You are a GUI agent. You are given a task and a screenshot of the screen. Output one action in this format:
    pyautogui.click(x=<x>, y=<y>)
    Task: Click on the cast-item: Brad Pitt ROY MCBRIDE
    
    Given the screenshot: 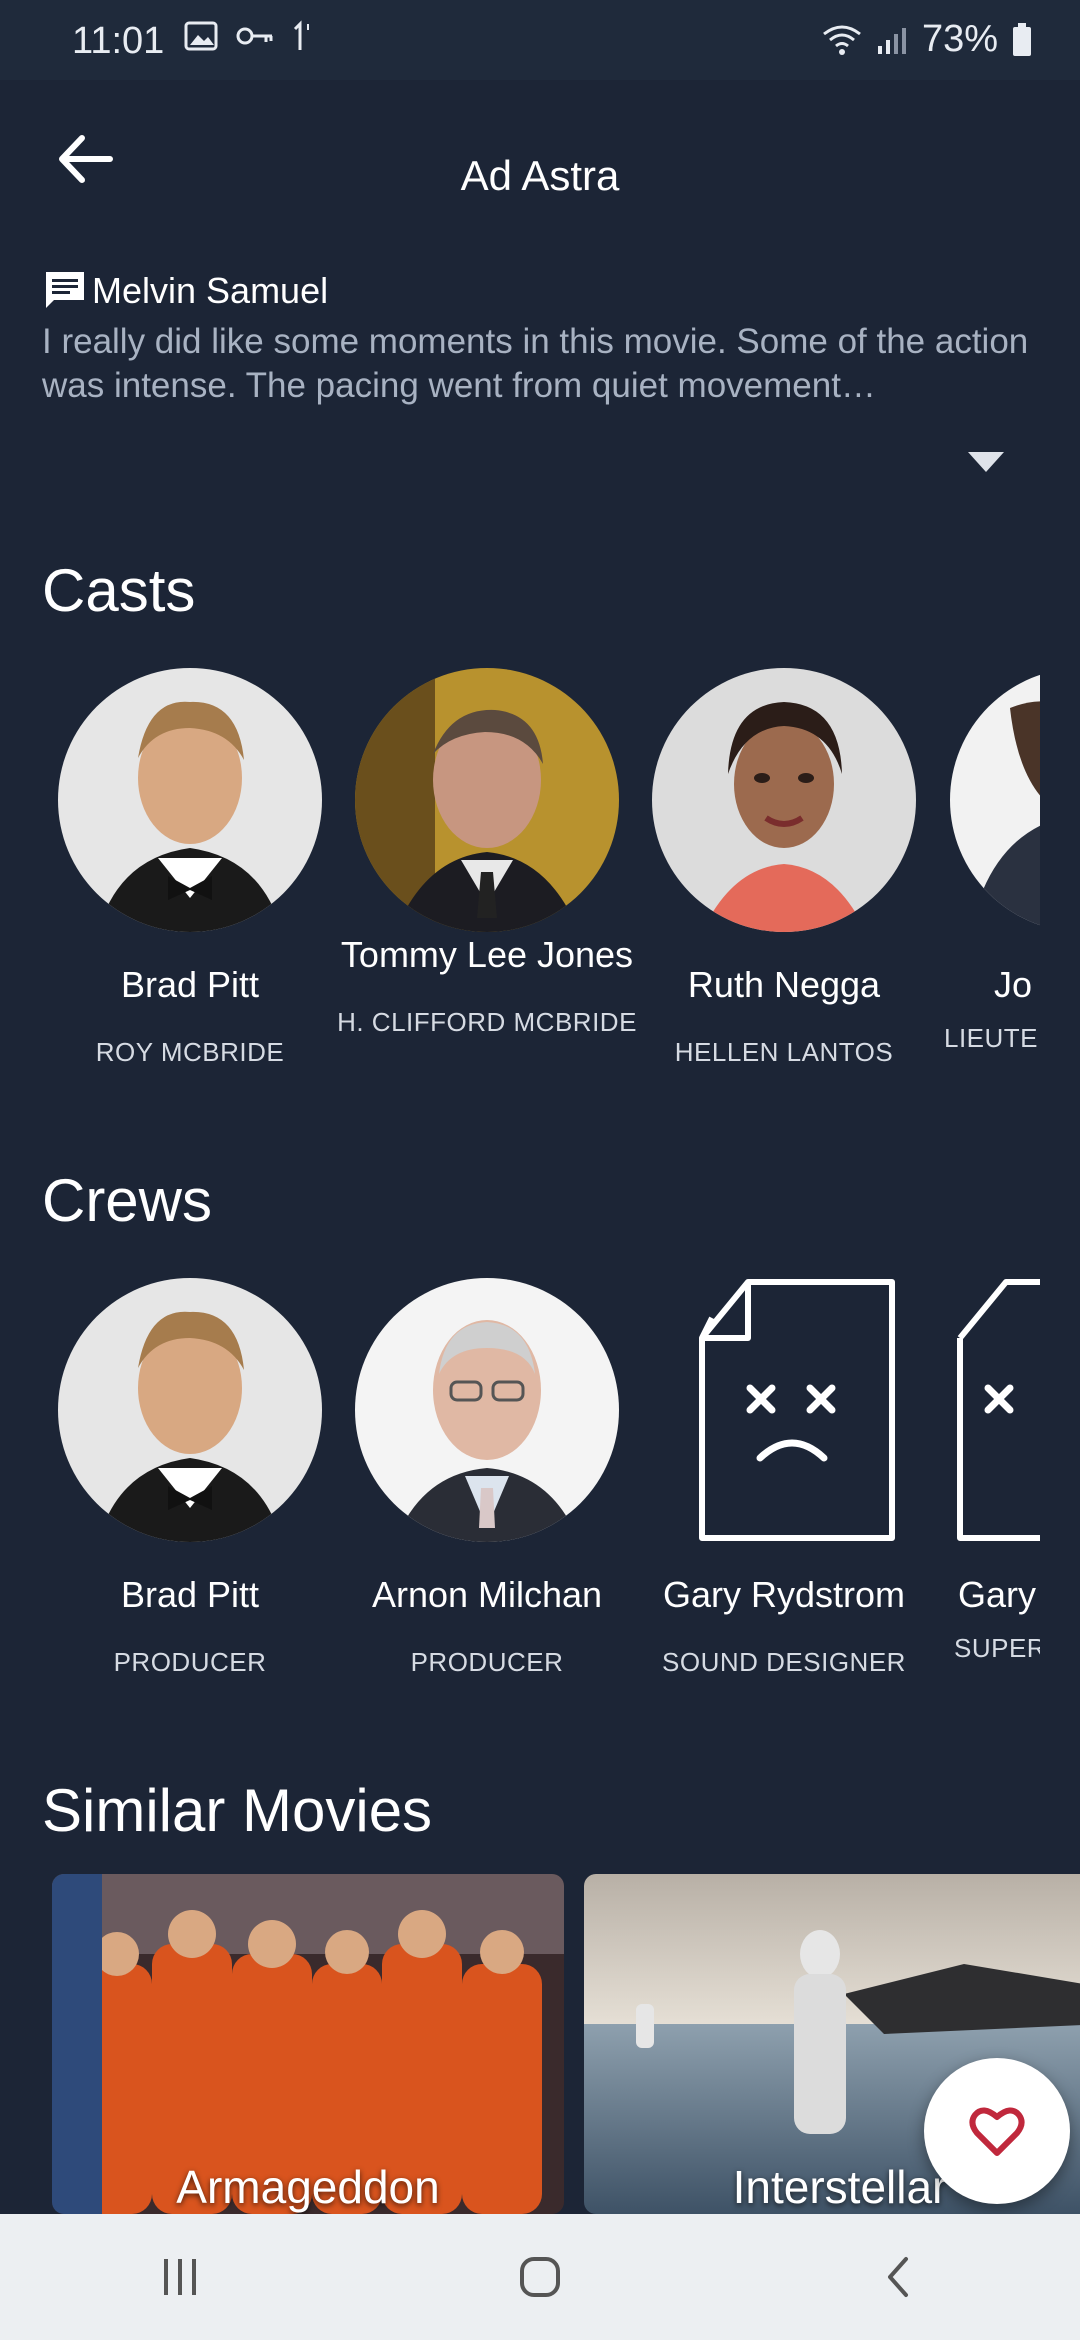 What is the action you would take?
    pyautogui.click(x=190, y=868)
    